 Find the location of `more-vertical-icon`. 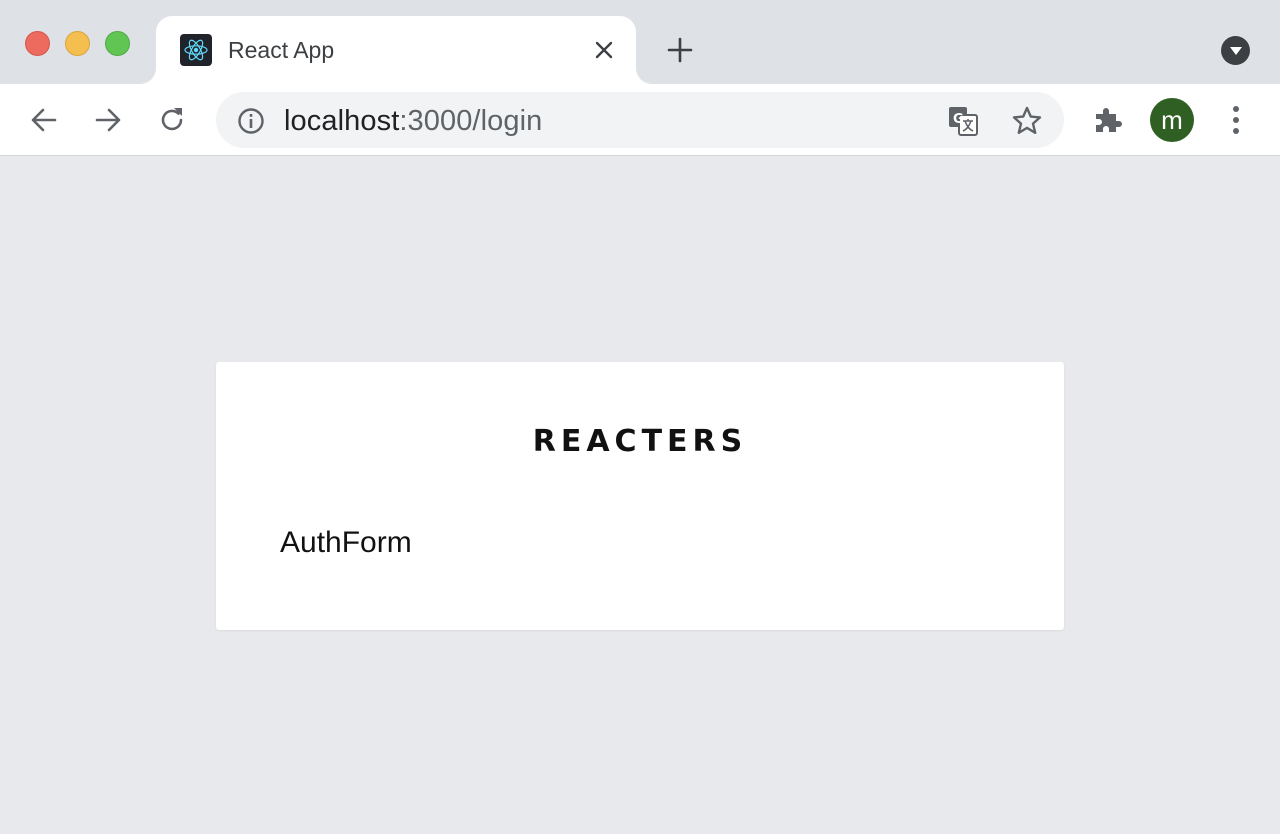

more-vertical-icon is located at coordinates (1236, 120).